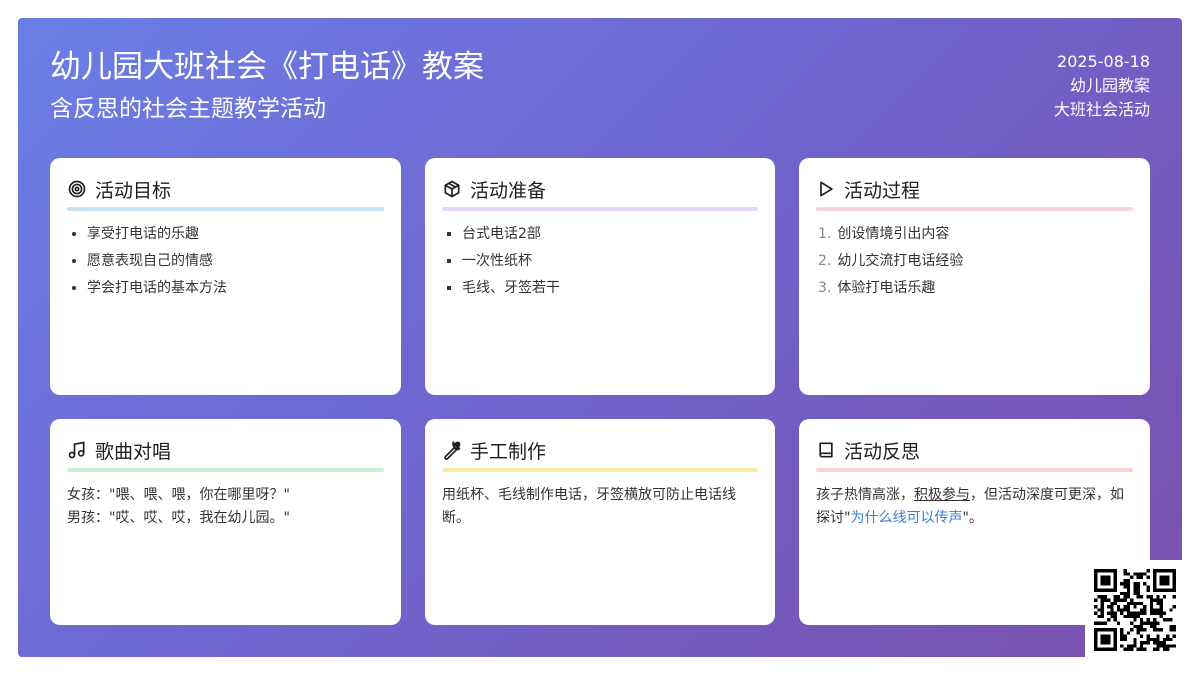 This screenshot has width=1200, height=675. Describe the element at coordinates (133, 451) in the screenshot. I see `card-title: 歌曲对唱` at that location.